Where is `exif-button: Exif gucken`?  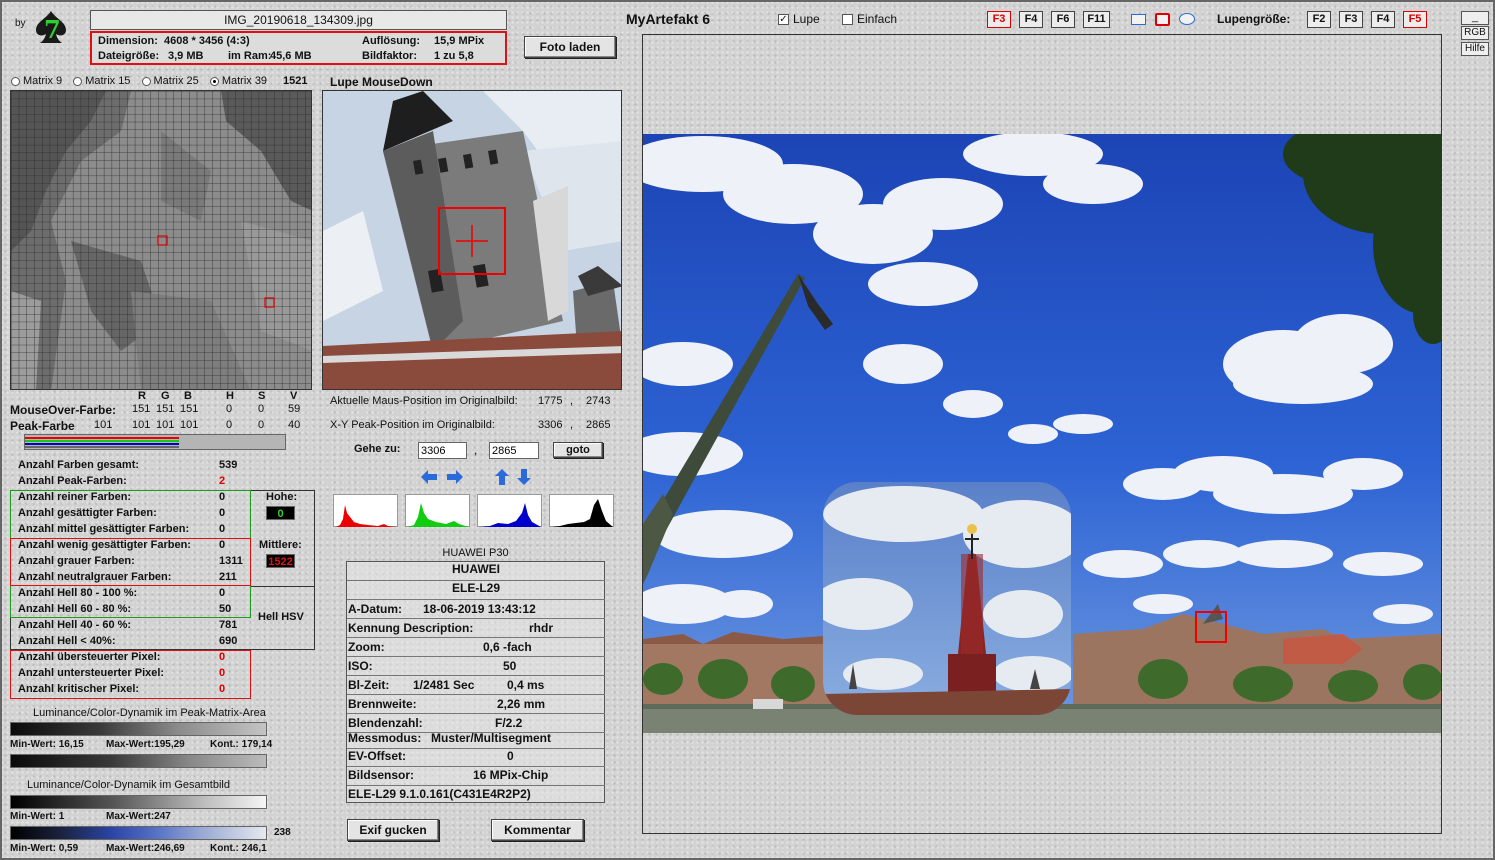
exif-button: Exif gucken is located at coordinates (393, 830).